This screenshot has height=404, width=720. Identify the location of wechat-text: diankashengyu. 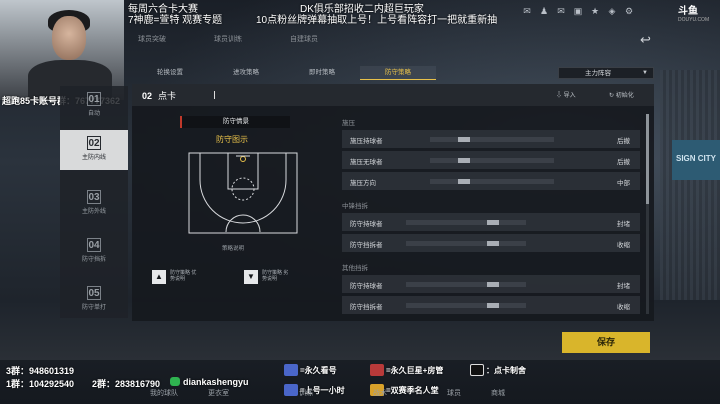
(216, 382).